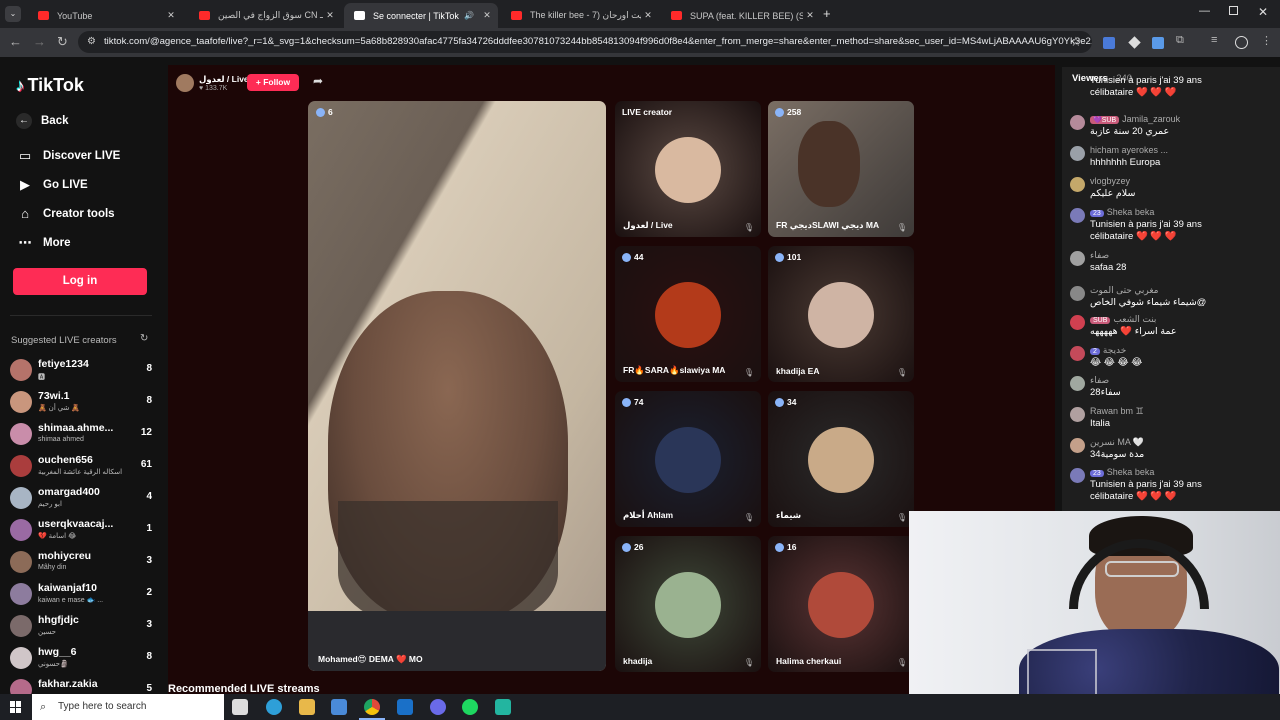 Image resolution: width=1280 pixels, height=720 pixels. What do you see at coordinates (470, 707) in the screenshot?
I see `spotify-icon` at bounding box center [470, 707].